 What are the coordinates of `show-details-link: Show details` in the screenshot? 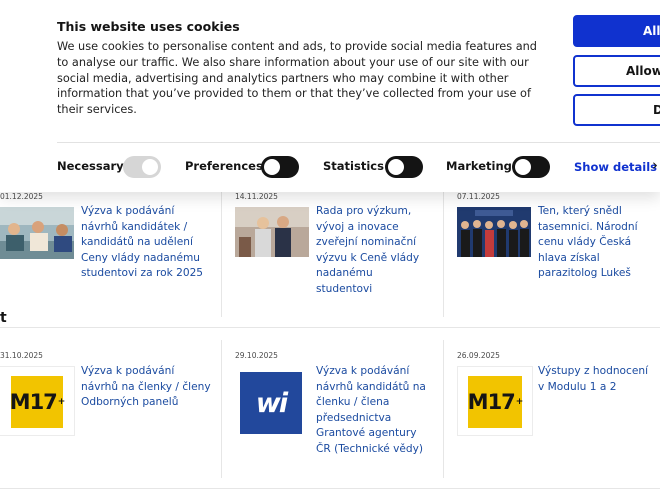 It's located at (615, 167).